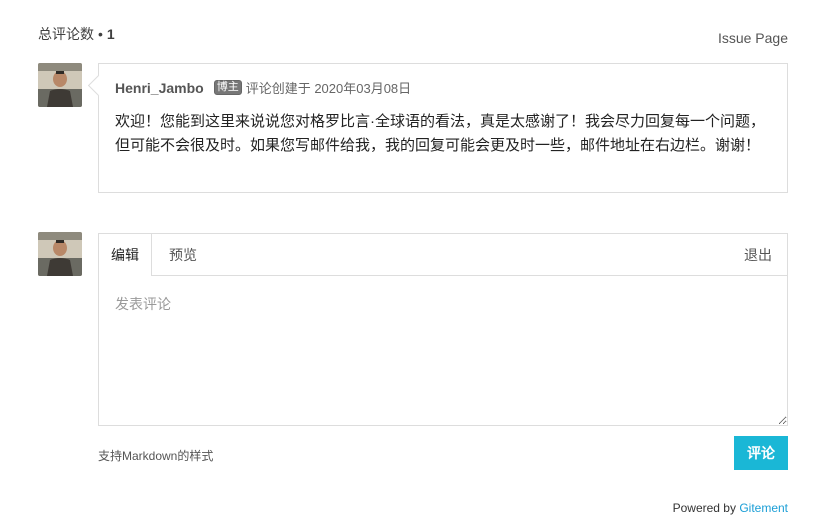  I want to click on current-user-avatar, so click(60, 254).